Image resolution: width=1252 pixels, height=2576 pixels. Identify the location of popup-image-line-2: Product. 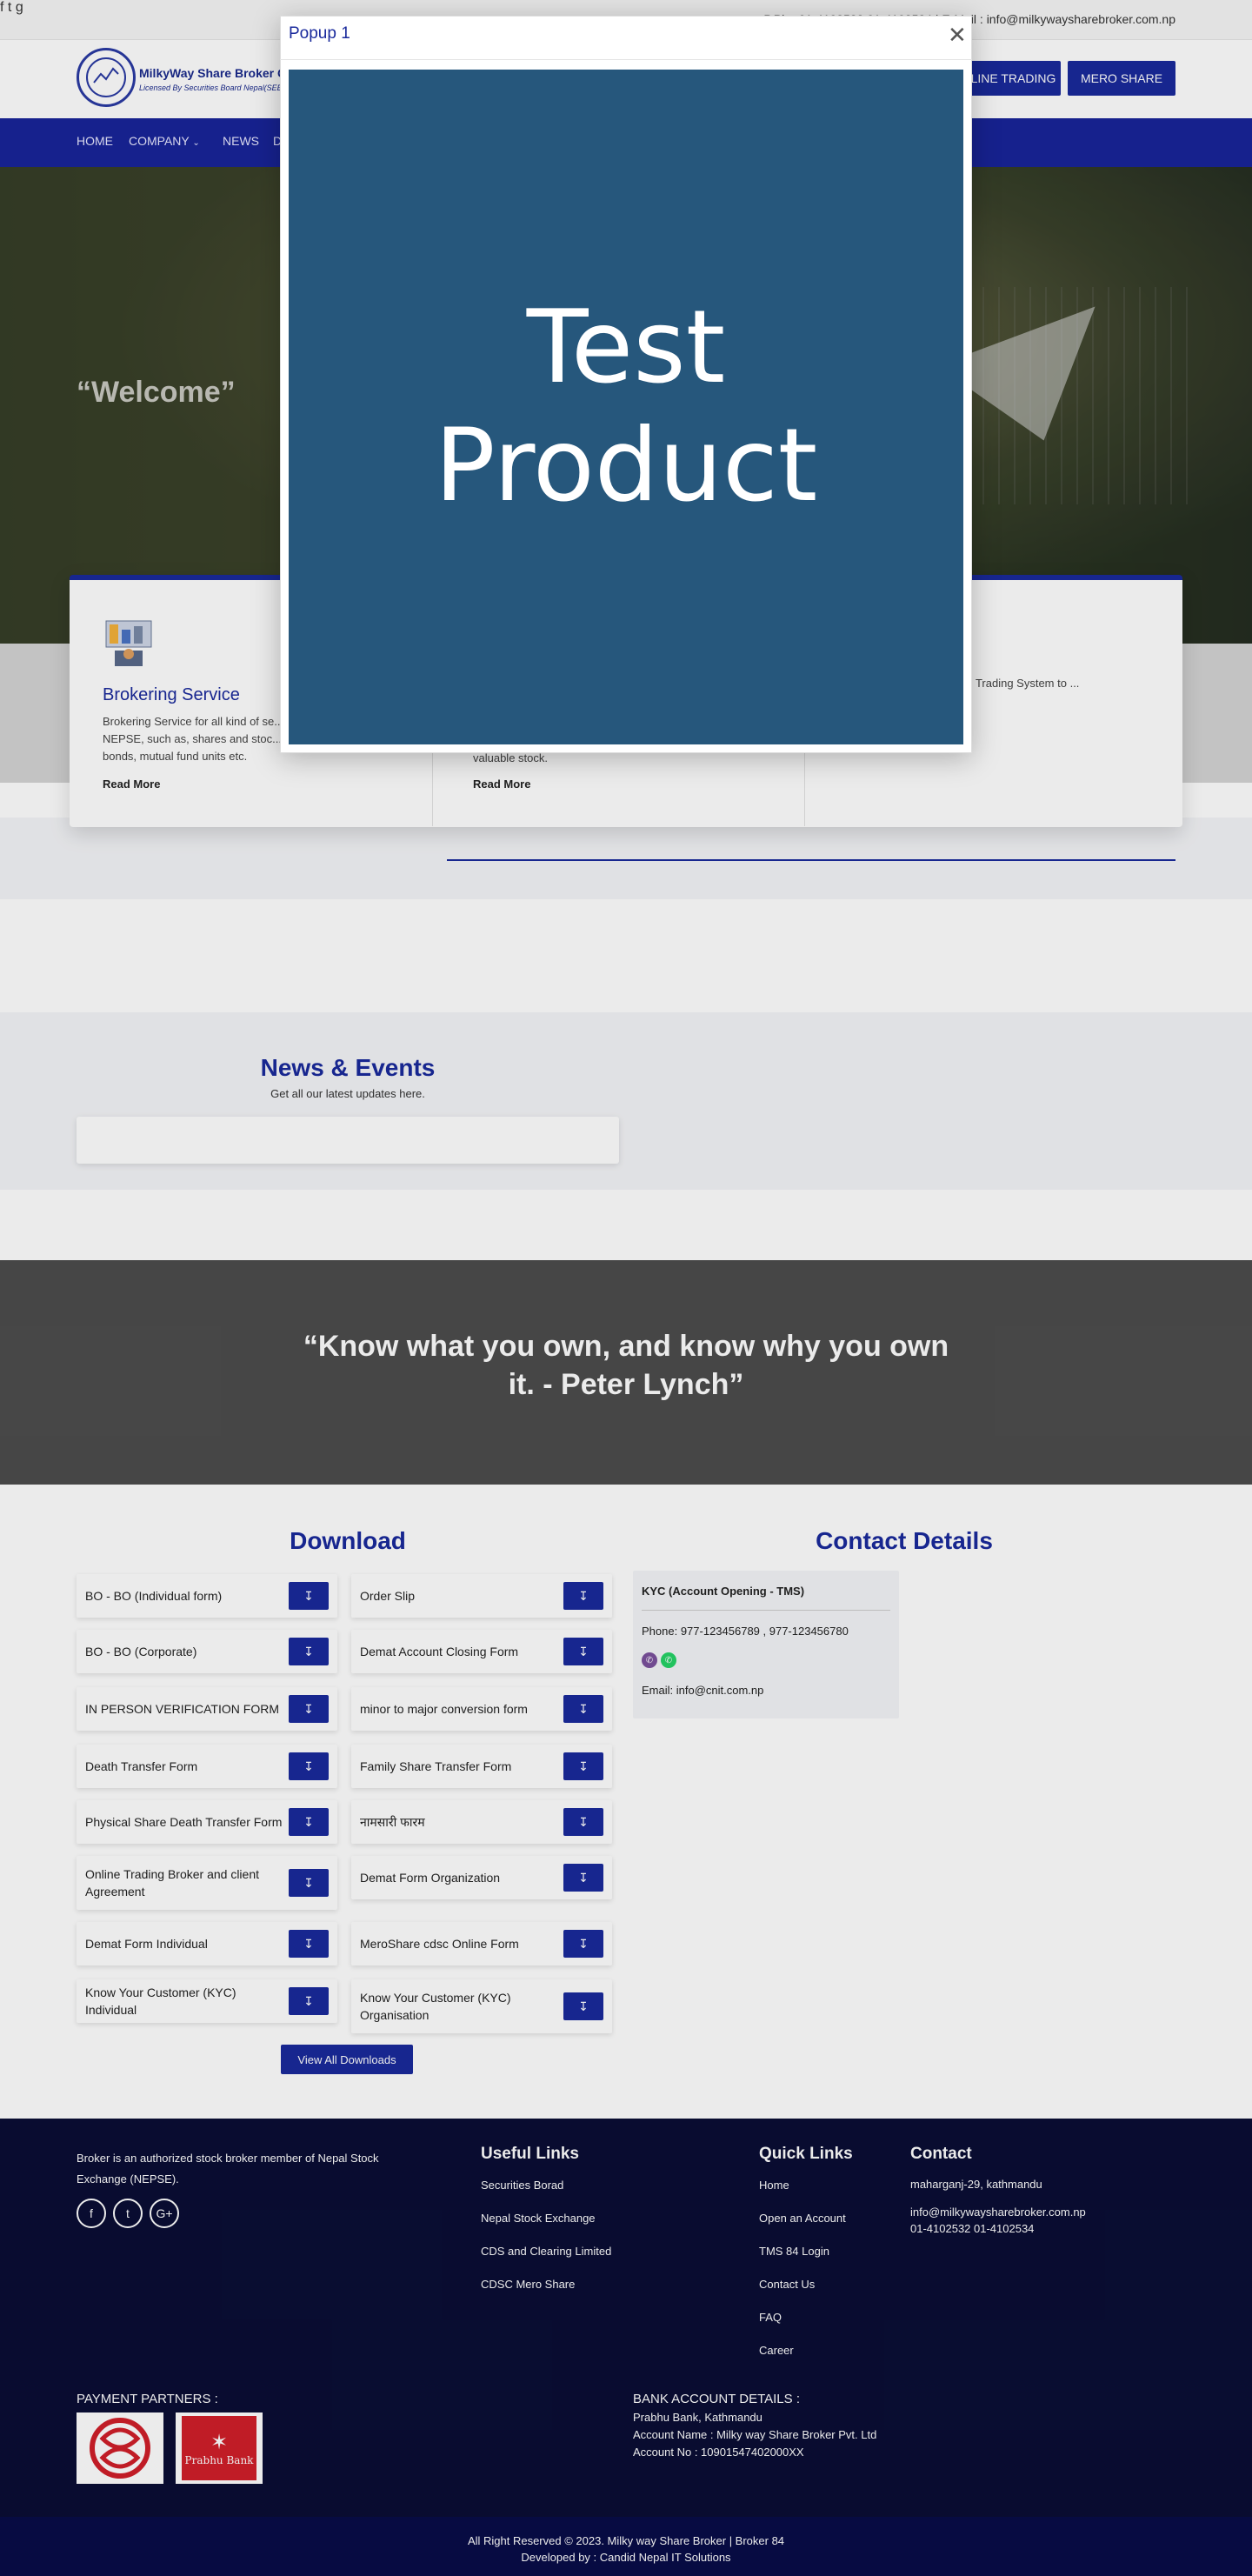
(626, 465).